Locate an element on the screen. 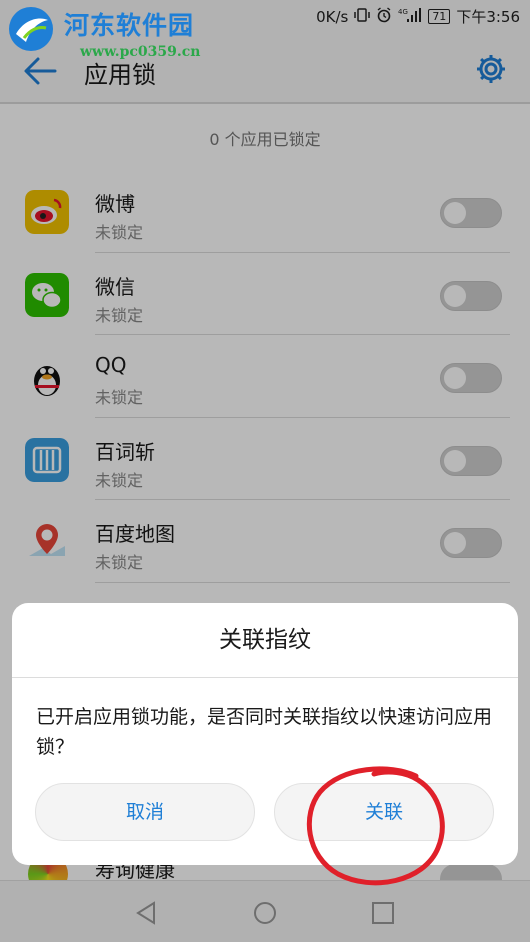 This screenshot has width=530, height=942. watermark-url: www.pc0359.cn is located at coordinates (140, 52).